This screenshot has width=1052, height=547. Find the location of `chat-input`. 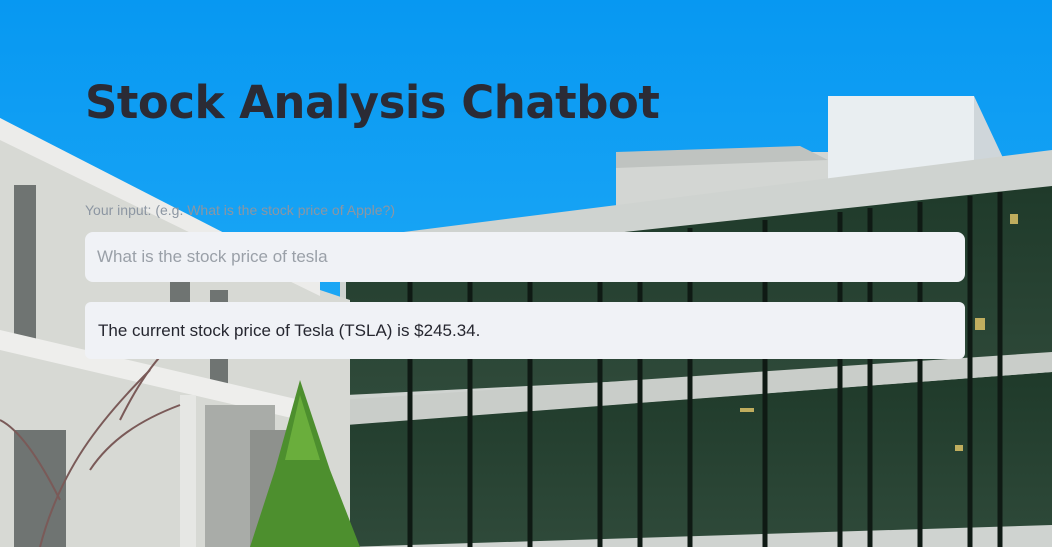

chat-input is located at coordinates (525, 257).